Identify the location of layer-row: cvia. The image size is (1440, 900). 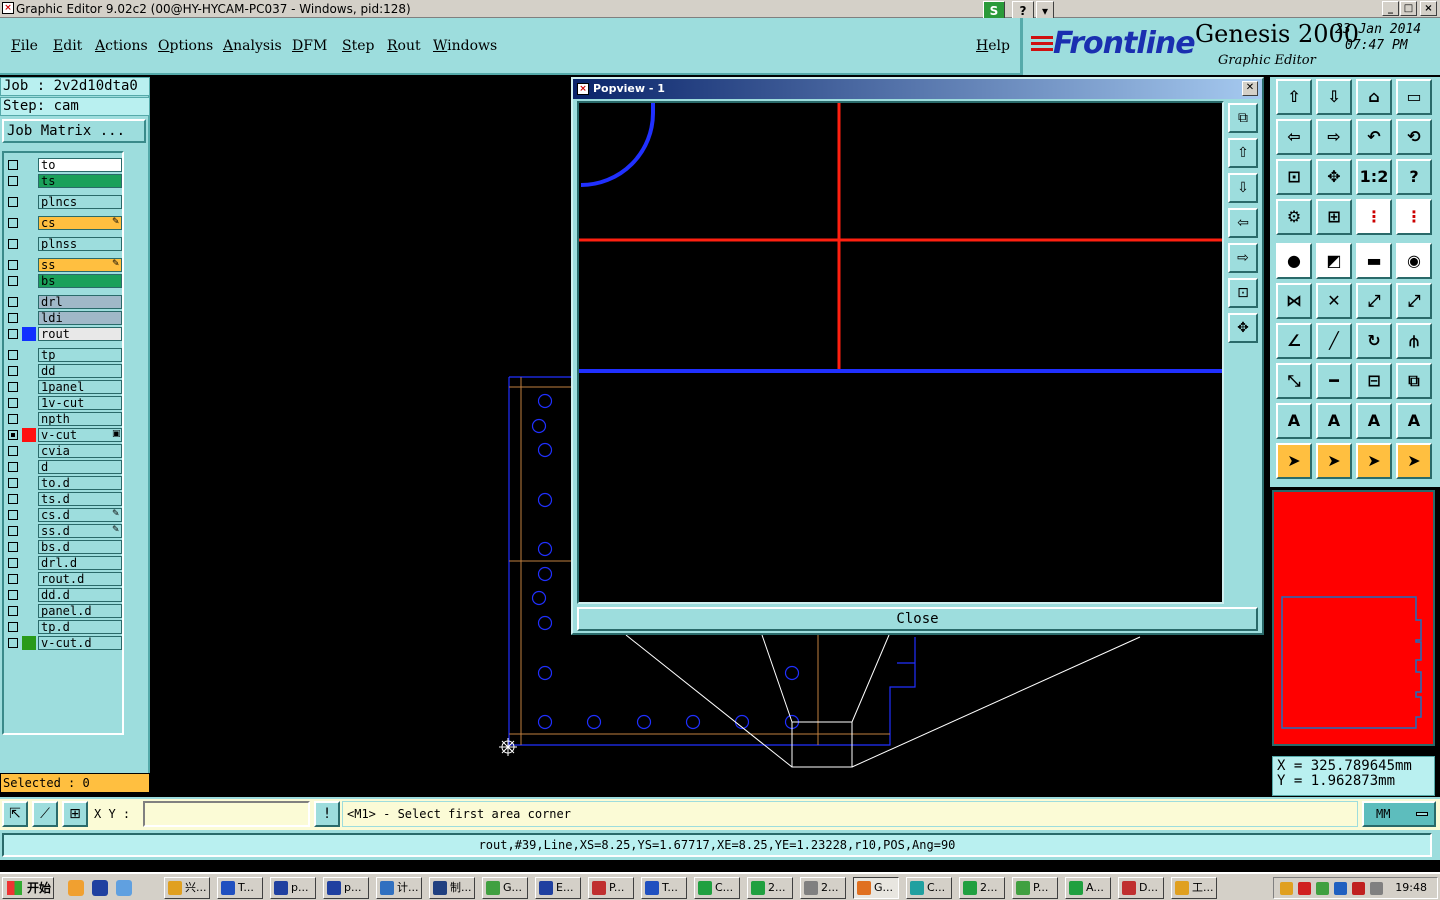
(63, 451).